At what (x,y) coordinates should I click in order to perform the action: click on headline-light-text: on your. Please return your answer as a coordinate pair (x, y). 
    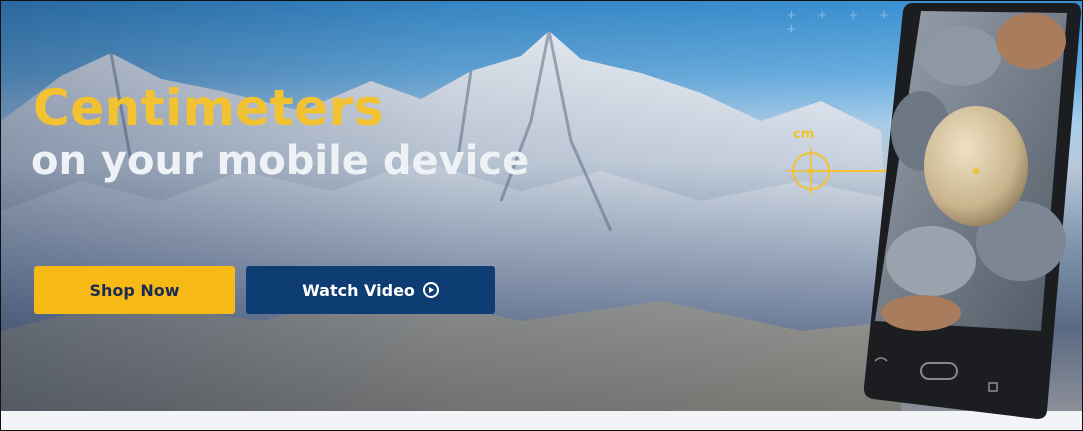
    Looking at the image, I should click on (124, 161).